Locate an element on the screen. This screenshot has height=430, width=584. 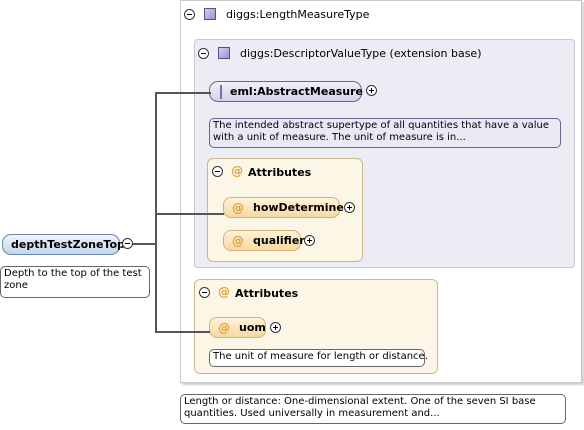
base-attributes-title: Attributes is located at coordinates (280, 172).